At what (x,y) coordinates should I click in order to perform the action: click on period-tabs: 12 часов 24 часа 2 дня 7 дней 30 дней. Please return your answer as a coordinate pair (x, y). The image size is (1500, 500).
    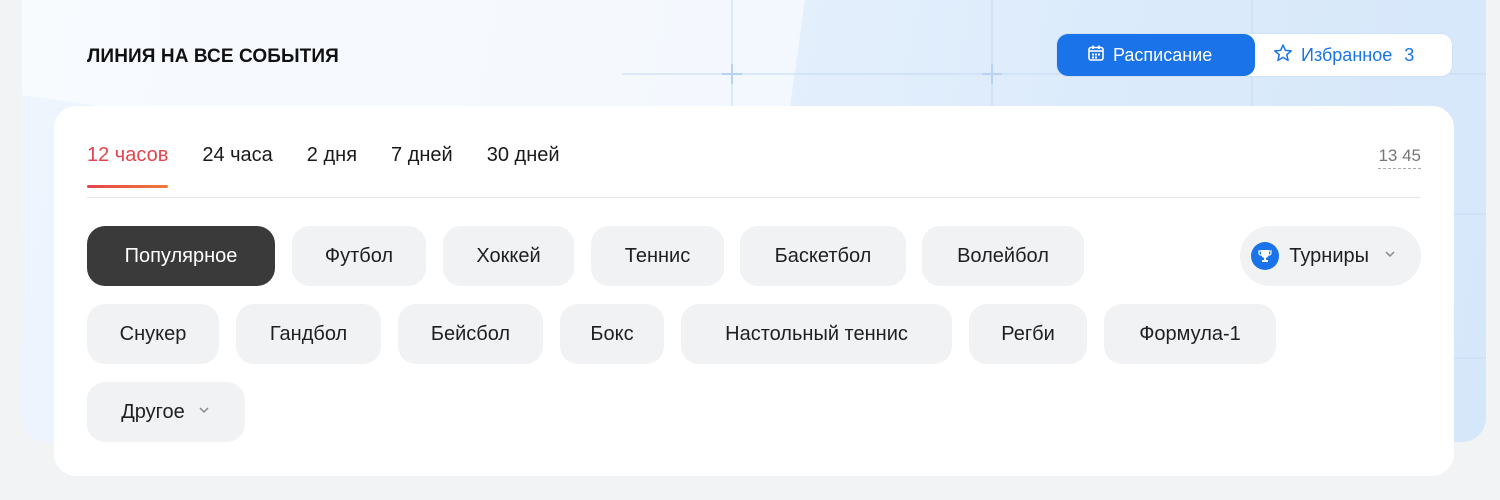
    Looking at the image, I should click on (340, 166).